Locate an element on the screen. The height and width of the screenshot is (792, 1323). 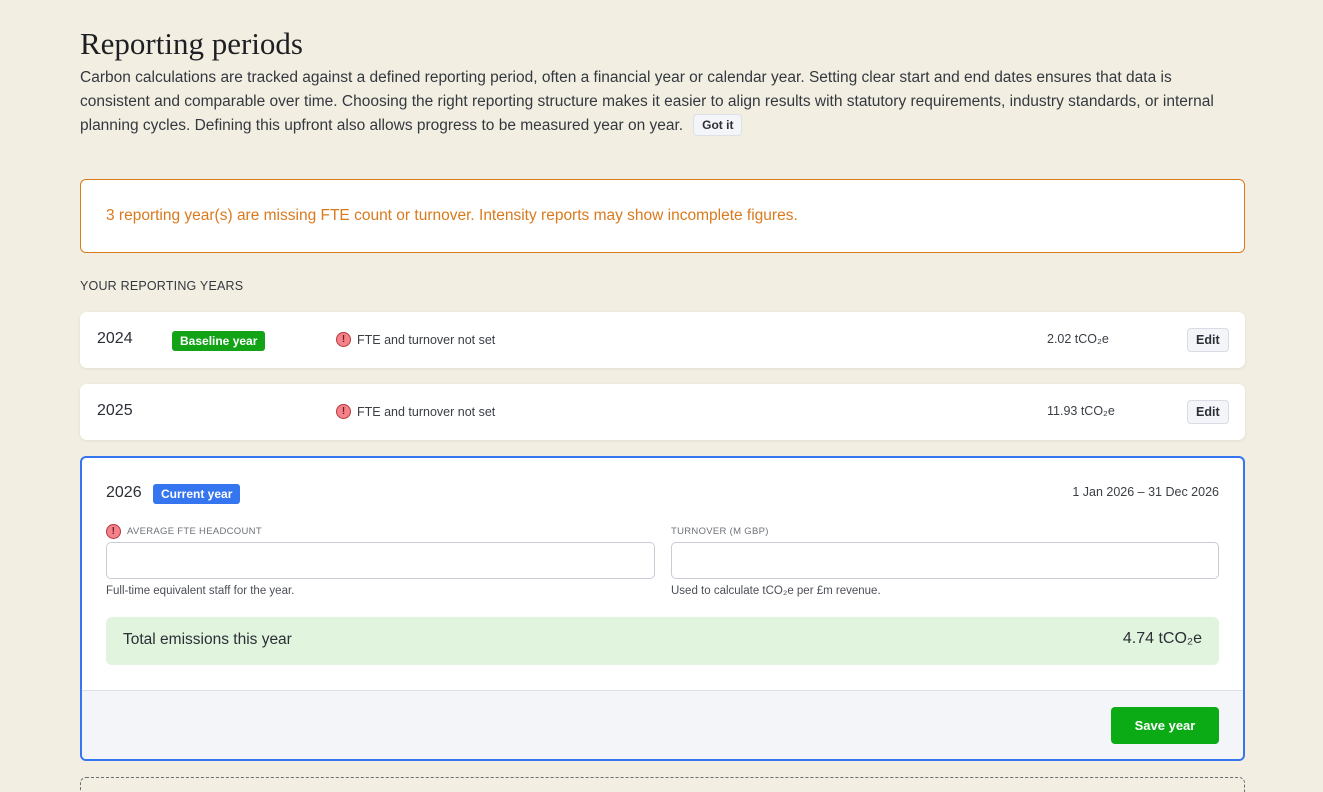
save-year-button: Save year is located at coordinates (1165, 725).